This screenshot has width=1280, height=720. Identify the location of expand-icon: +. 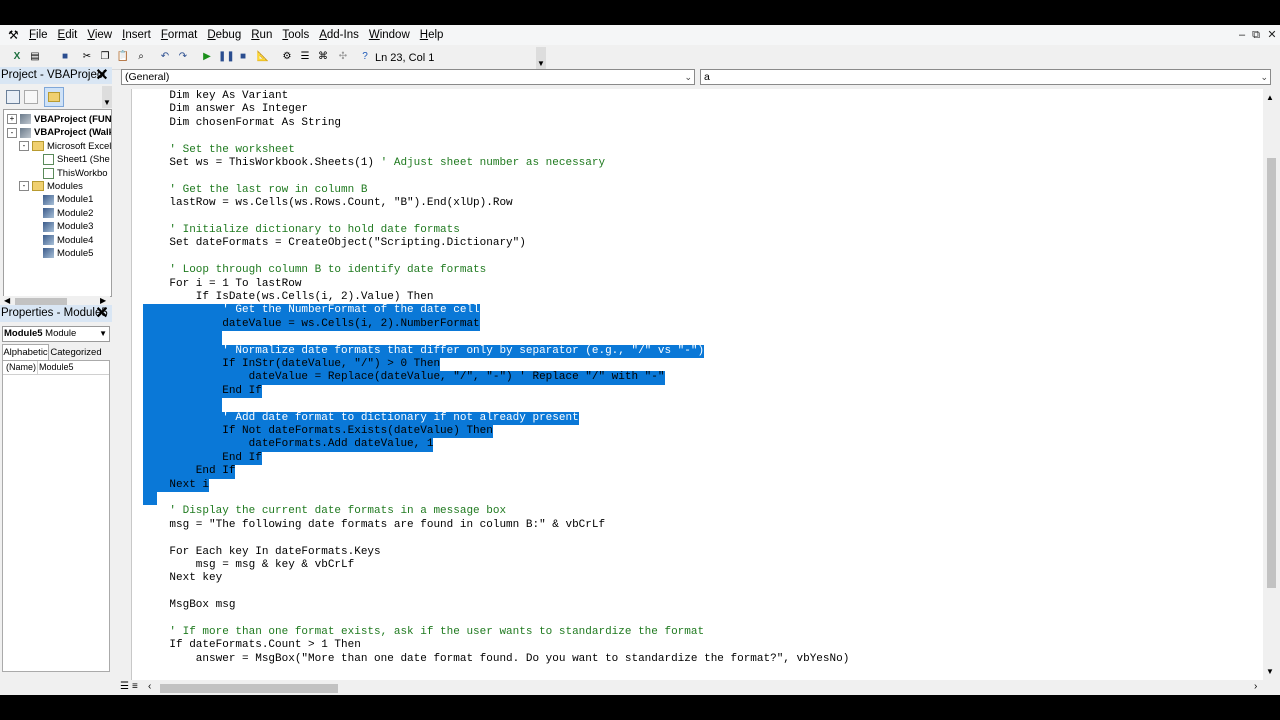
(12, 119).